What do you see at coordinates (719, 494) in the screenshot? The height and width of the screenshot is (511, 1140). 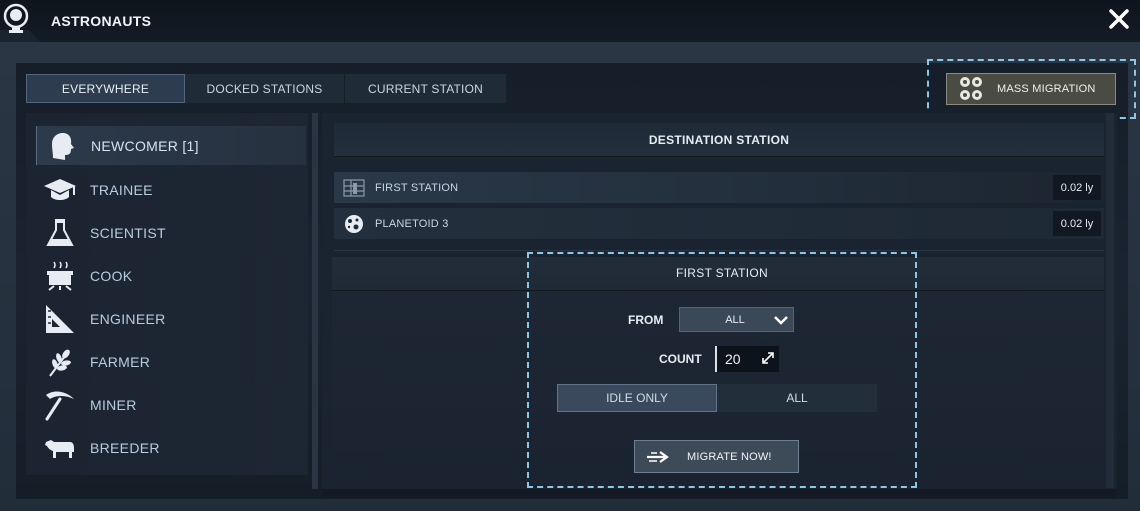 I see `bottom-strip` at bounding box center [719, 494].